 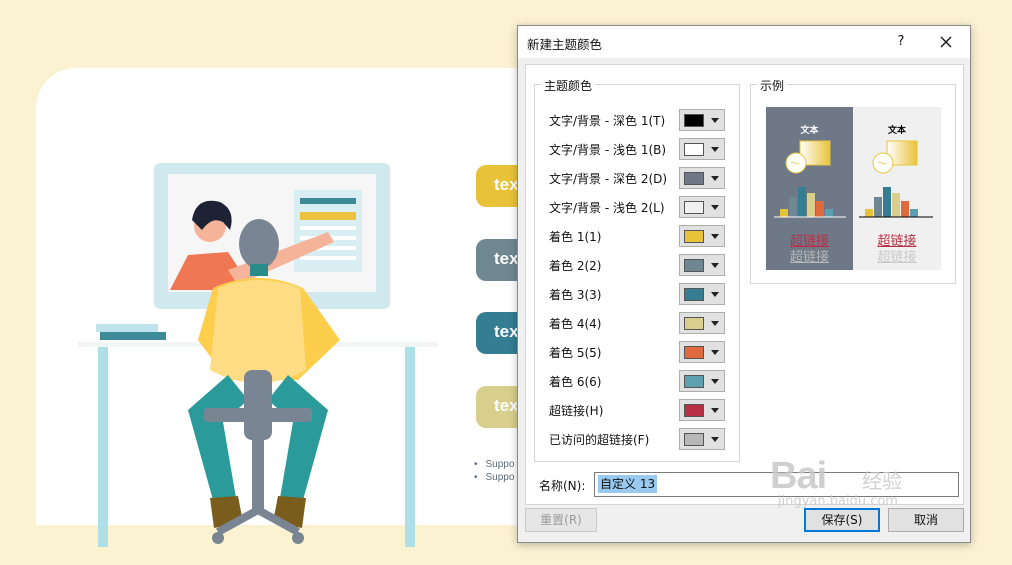 I want to click on theme-color-label: 着色 5(5), so click(x=575, y=353).